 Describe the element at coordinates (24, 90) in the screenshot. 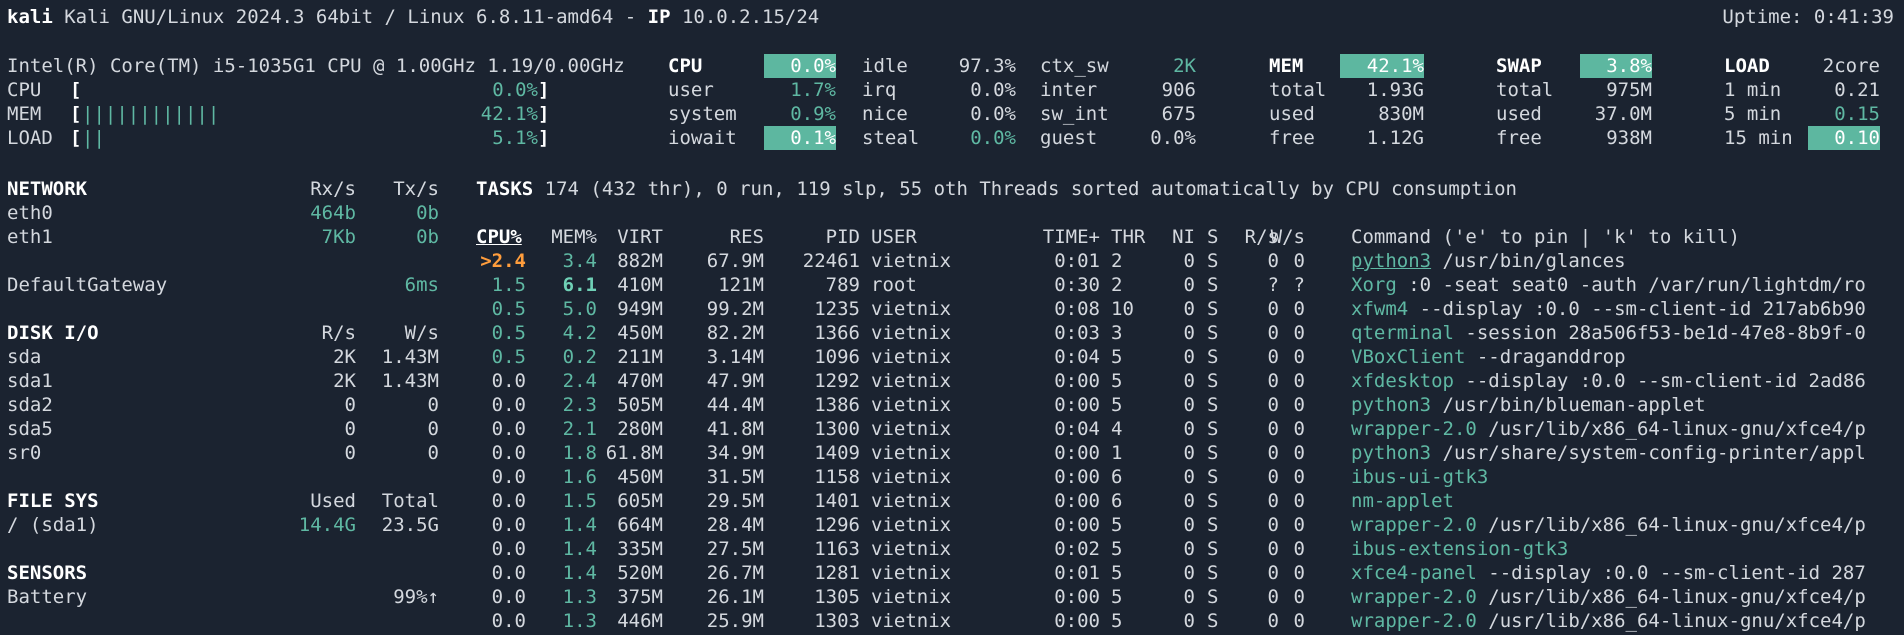

I see `quicklook-label-cpu: CPU` at that location.